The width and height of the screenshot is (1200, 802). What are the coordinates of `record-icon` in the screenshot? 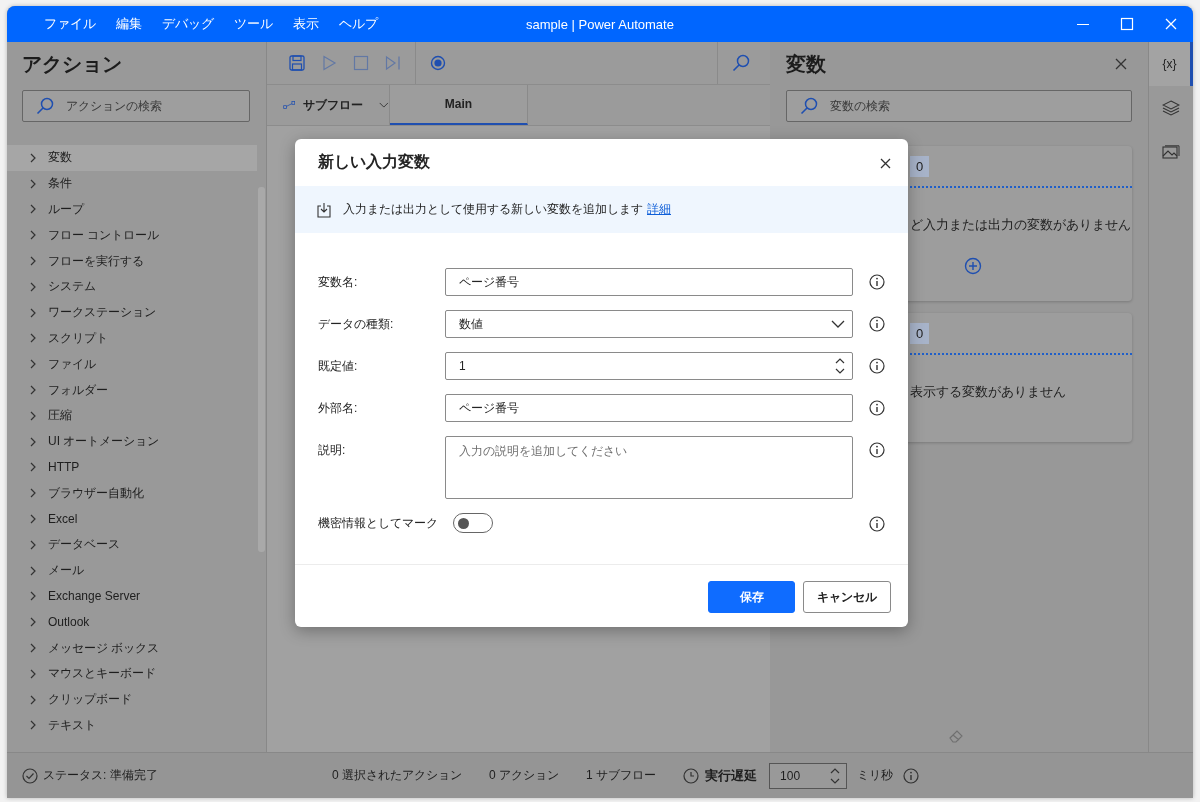 It's located at (438, 63).